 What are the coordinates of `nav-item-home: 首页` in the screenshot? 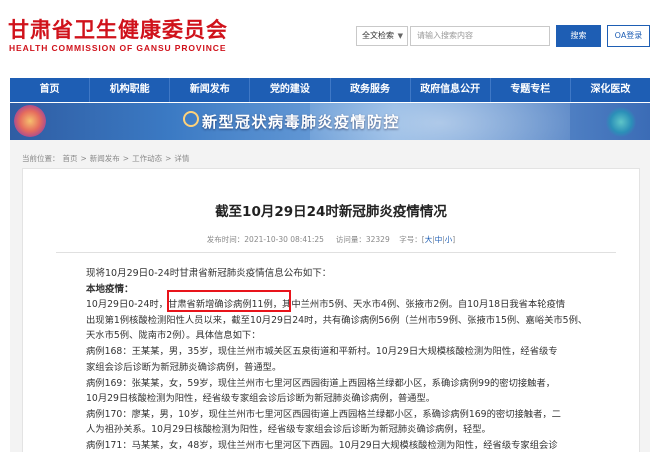 It's located at (50, 90).